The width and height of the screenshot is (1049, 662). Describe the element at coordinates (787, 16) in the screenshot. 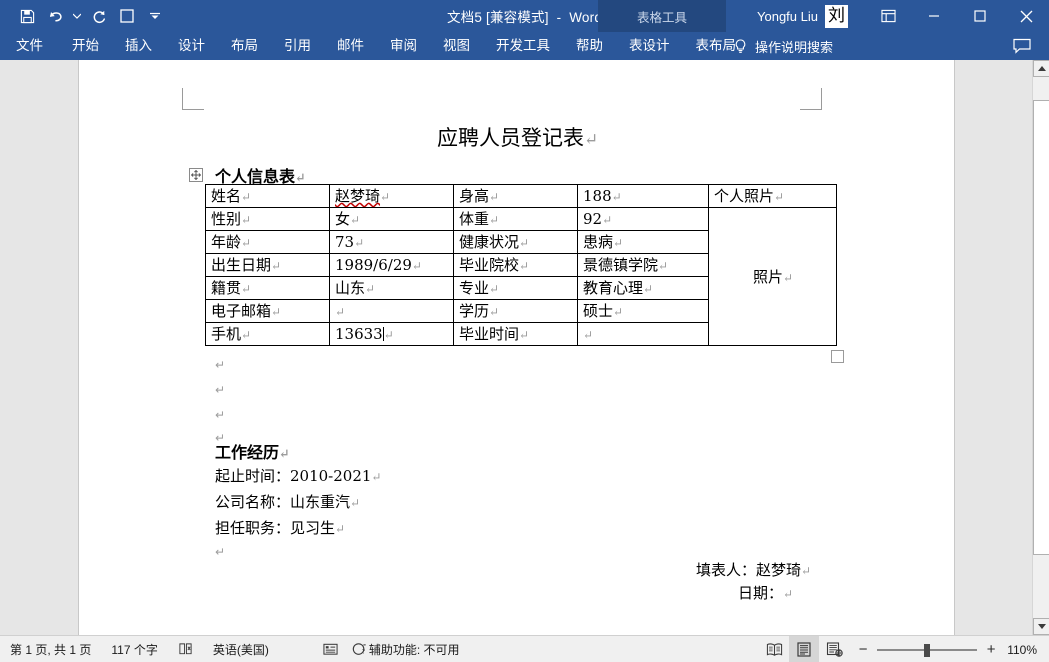

I see `account-name: Yongfu Liu` at that location.